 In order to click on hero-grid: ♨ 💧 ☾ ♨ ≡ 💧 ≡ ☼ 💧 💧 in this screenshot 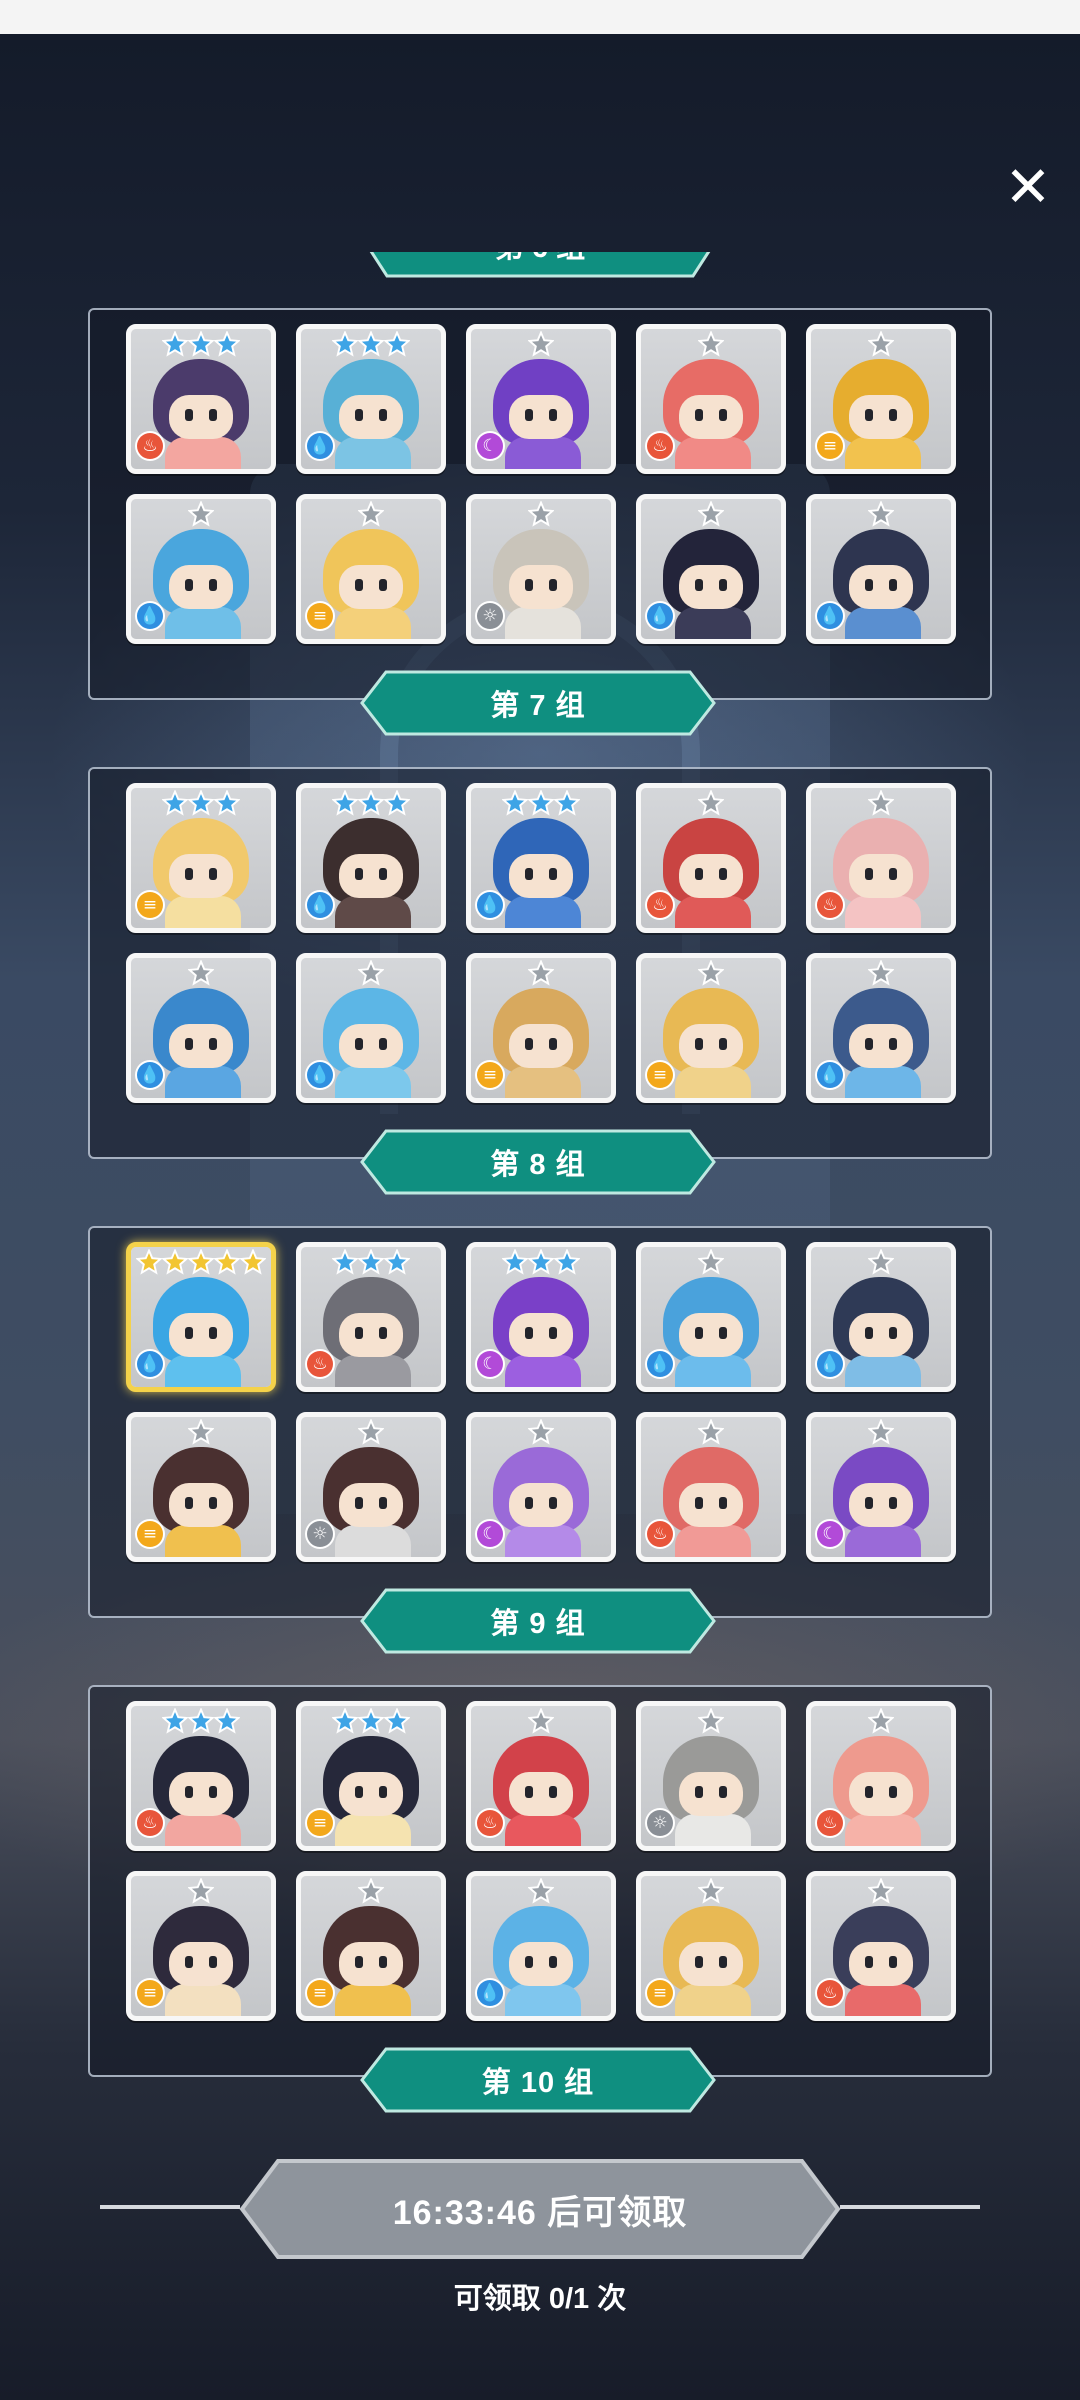, I will do `click(541, 484)`.